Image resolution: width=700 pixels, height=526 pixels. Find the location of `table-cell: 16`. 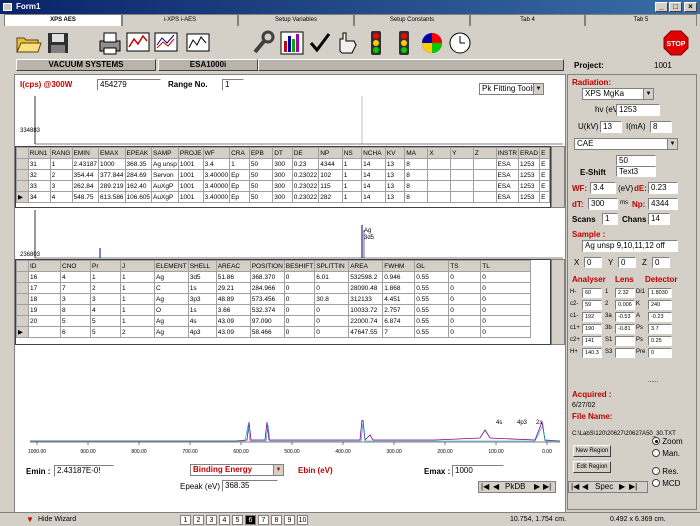

table-cell: 16 is located at coordinates (44, 277).